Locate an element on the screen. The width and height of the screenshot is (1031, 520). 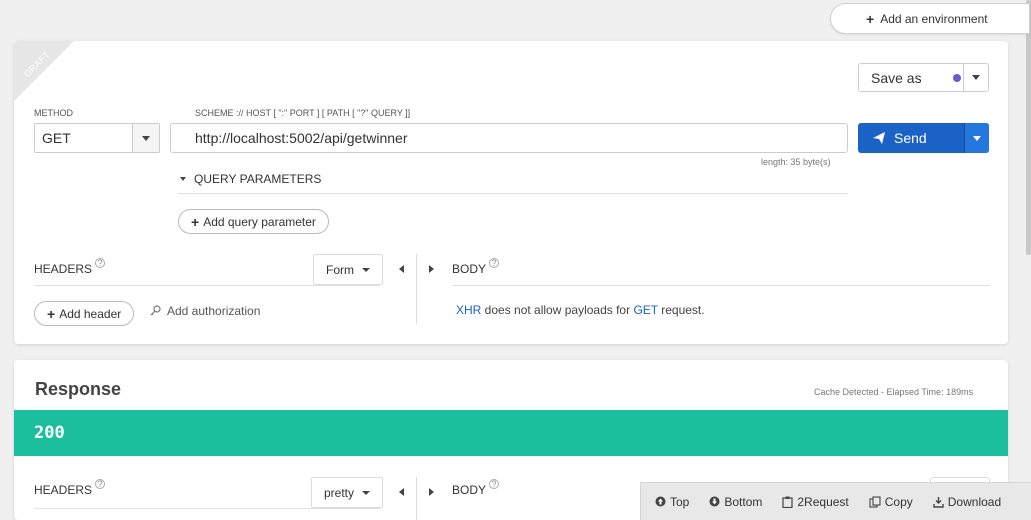
headers-mode-value: Form is located at coordinates (340, 269).